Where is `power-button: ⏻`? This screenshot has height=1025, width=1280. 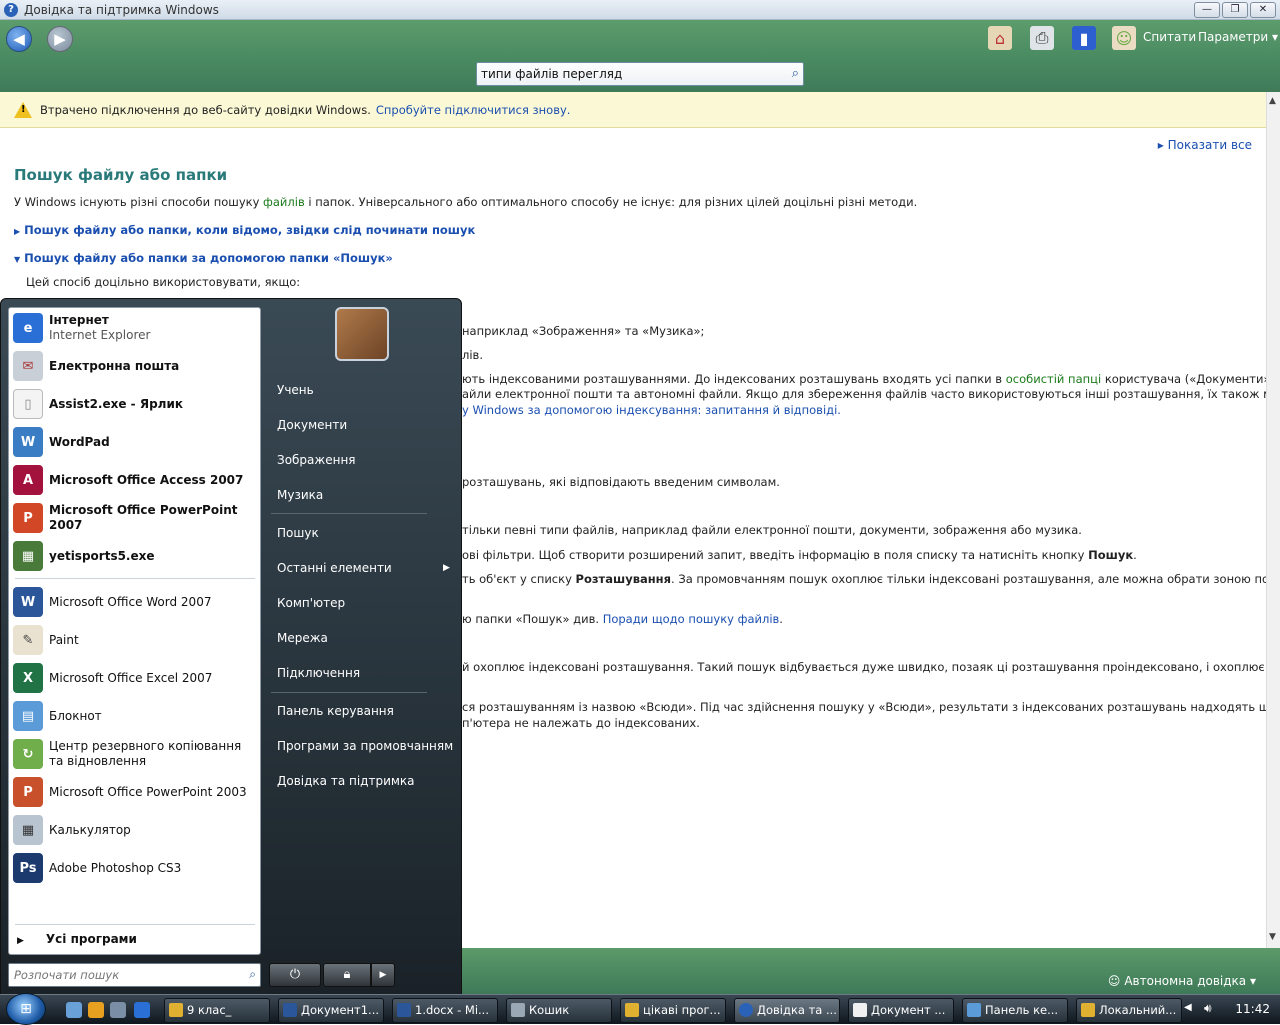 power-button: ⏻ is located at coordinates (295, 975).